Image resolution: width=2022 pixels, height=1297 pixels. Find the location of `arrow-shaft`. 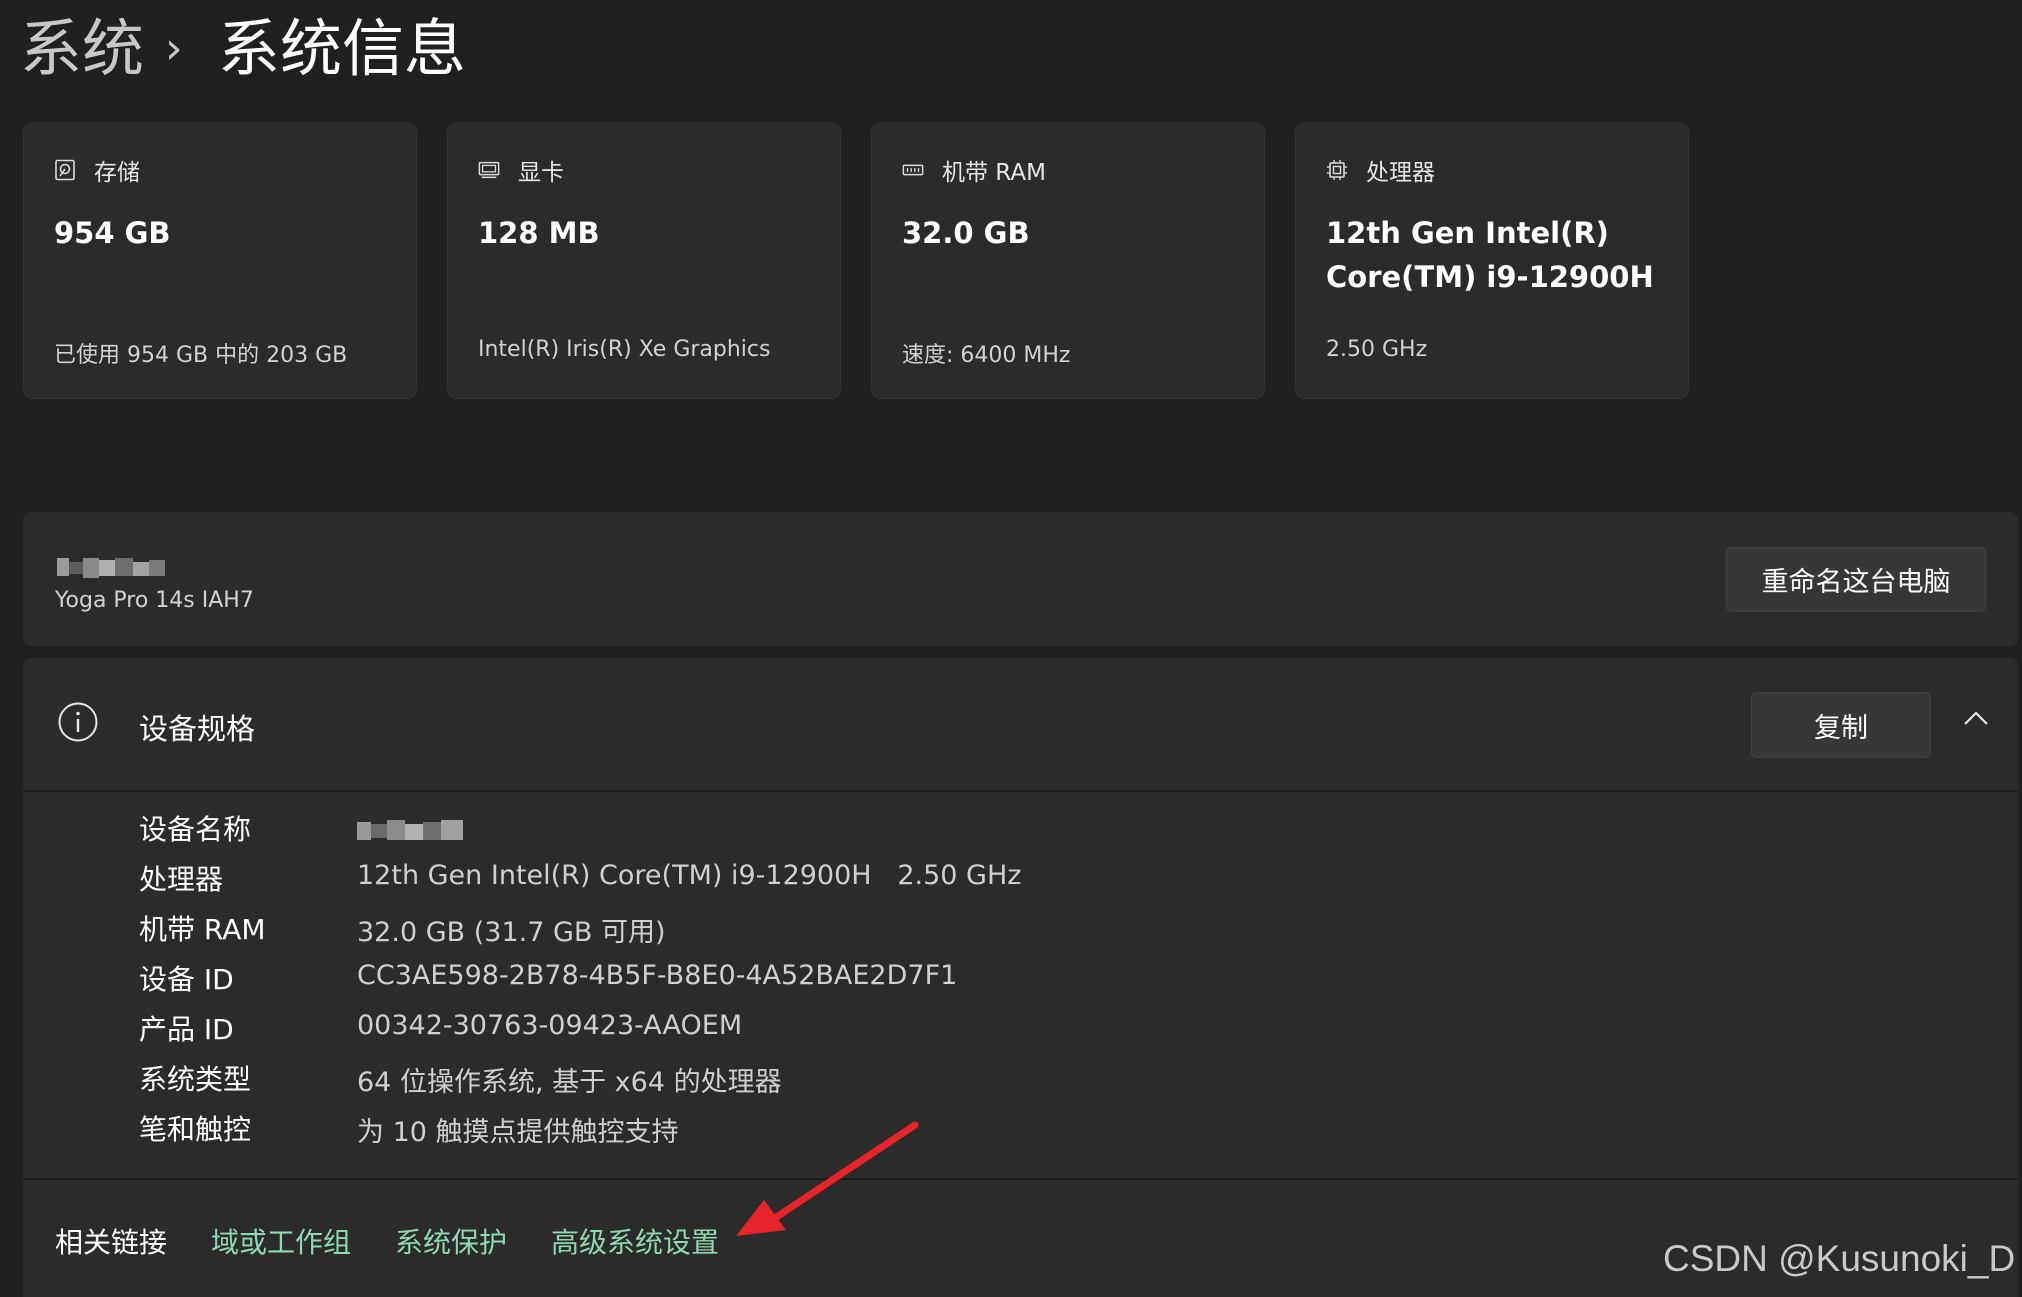

arrow-shaft is located at coordinates (843, 1172).